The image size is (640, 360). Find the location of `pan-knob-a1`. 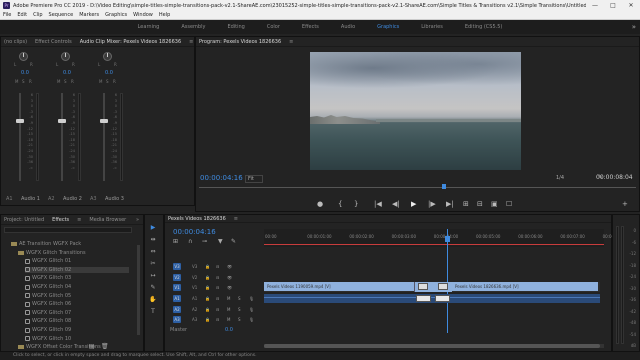

pan-knob-a1 is located at coordinates (23, 56).